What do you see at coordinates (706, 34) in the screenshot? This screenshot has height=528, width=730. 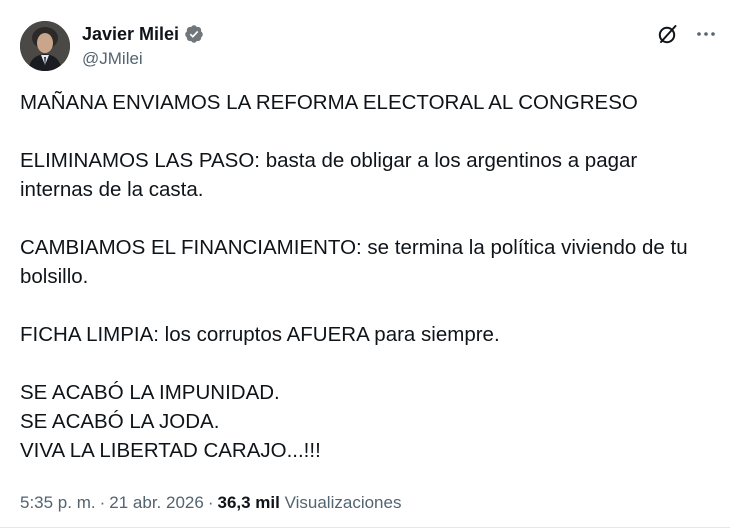 I see `more-icon` at bounding box center [706, 34].